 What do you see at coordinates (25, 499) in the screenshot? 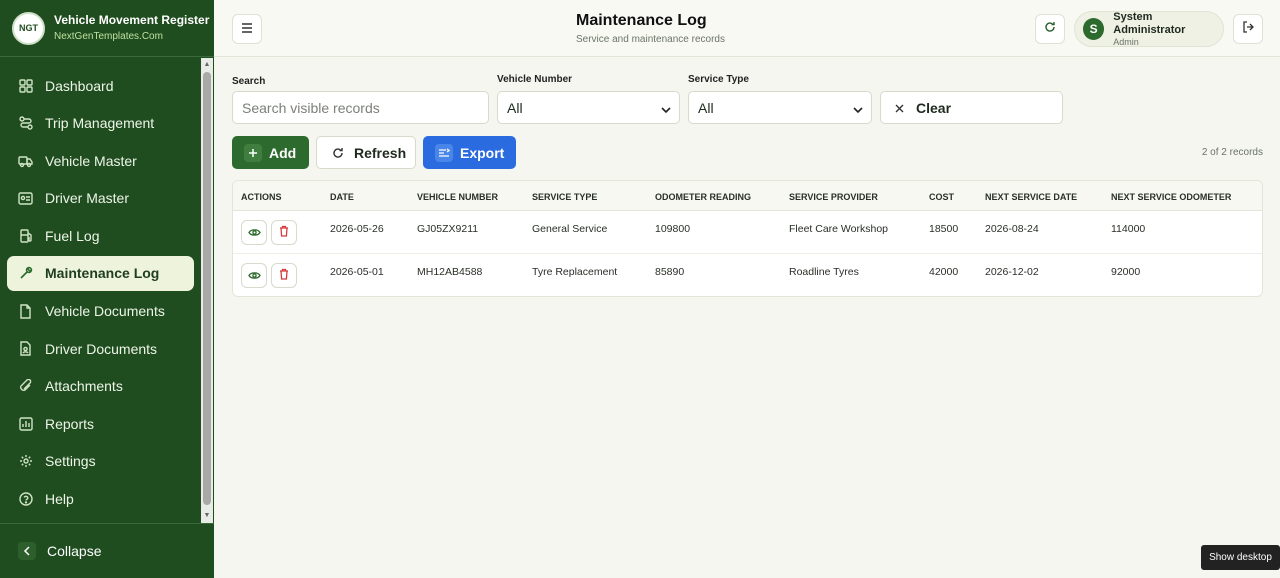
I see `help-circle-icon` at bounding box center [25, 499].